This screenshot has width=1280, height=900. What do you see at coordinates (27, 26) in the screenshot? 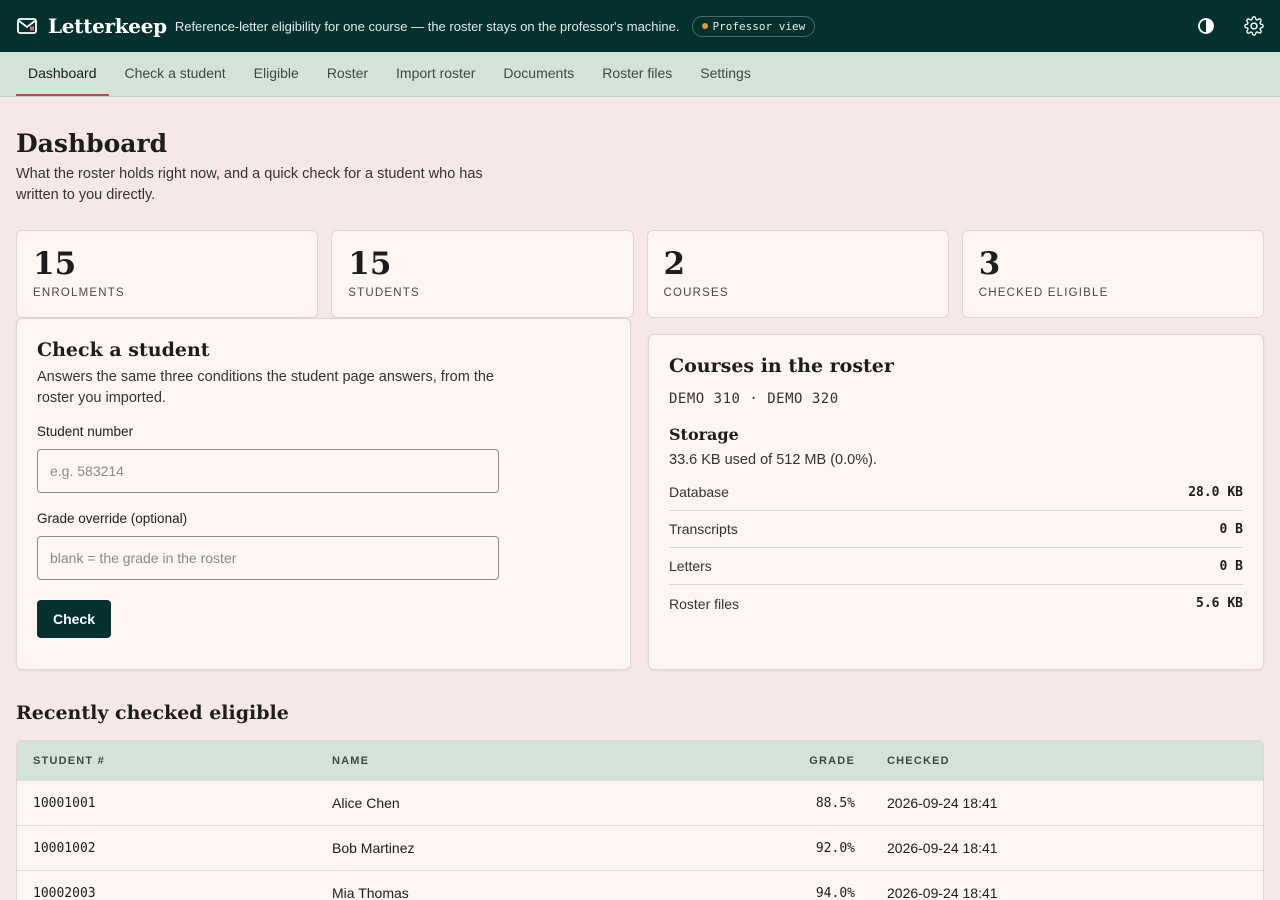
I see `envelope-icon` at bounding box center [27, 26].